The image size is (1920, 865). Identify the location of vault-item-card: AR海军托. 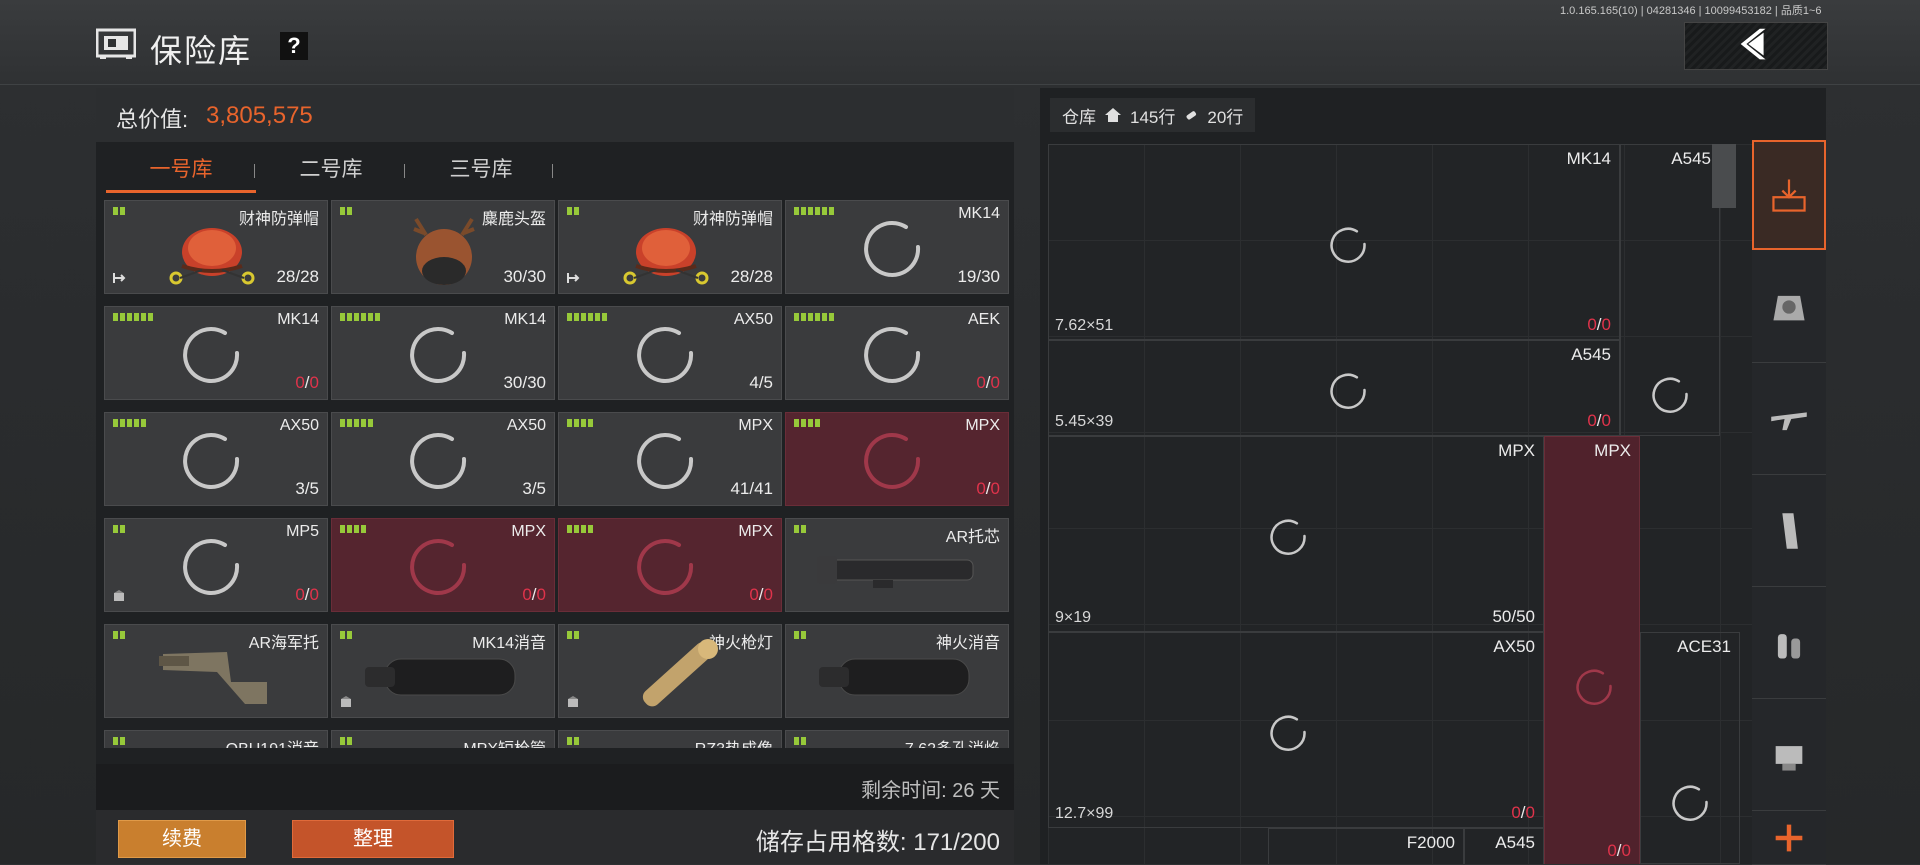
(216, 671).